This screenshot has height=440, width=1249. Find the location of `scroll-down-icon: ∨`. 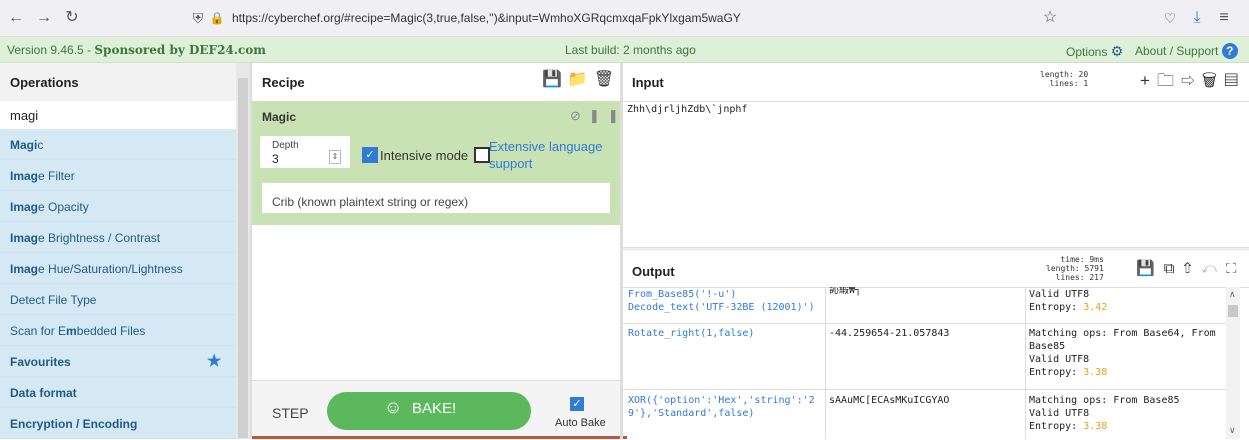

scroll-down-icon: ∨ is located at coordinates (1232, 430).